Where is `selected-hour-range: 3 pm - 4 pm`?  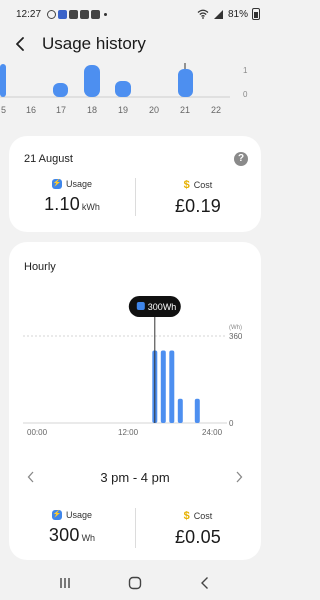 selected-hour-range: 3 pm - 4 pm is located at coordinates (135, 477).